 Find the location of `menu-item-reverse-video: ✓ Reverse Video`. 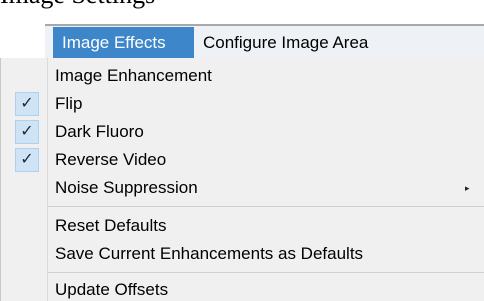

menu-item-reverse-video: ✓ Reverse Video is located at coordinates (242, 161).